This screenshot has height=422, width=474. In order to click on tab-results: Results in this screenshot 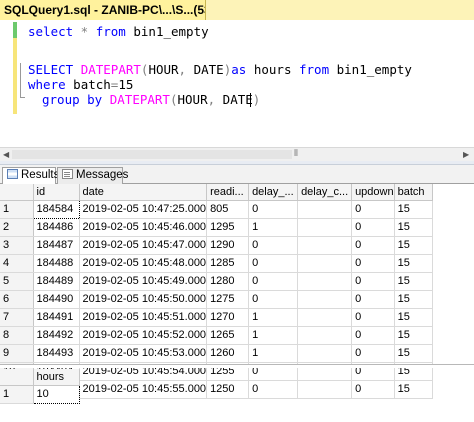, I will do `click(30, 176)`.